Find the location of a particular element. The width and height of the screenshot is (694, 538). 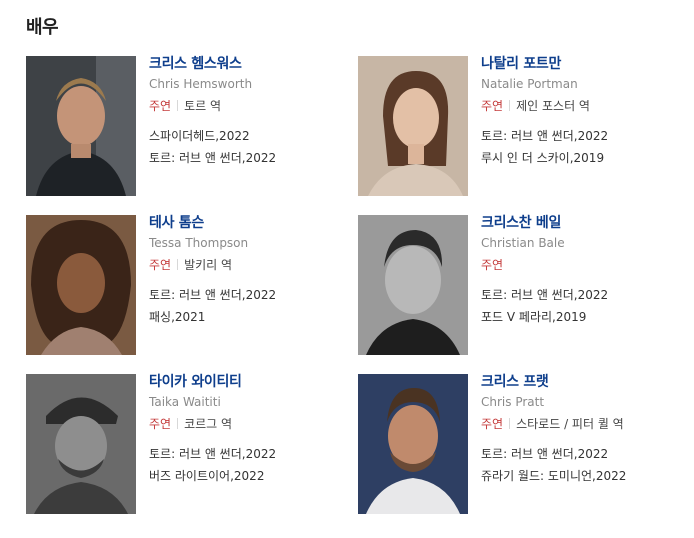

work-item: 포드 V 페라리,2019 is located at coordinates (581, 317).